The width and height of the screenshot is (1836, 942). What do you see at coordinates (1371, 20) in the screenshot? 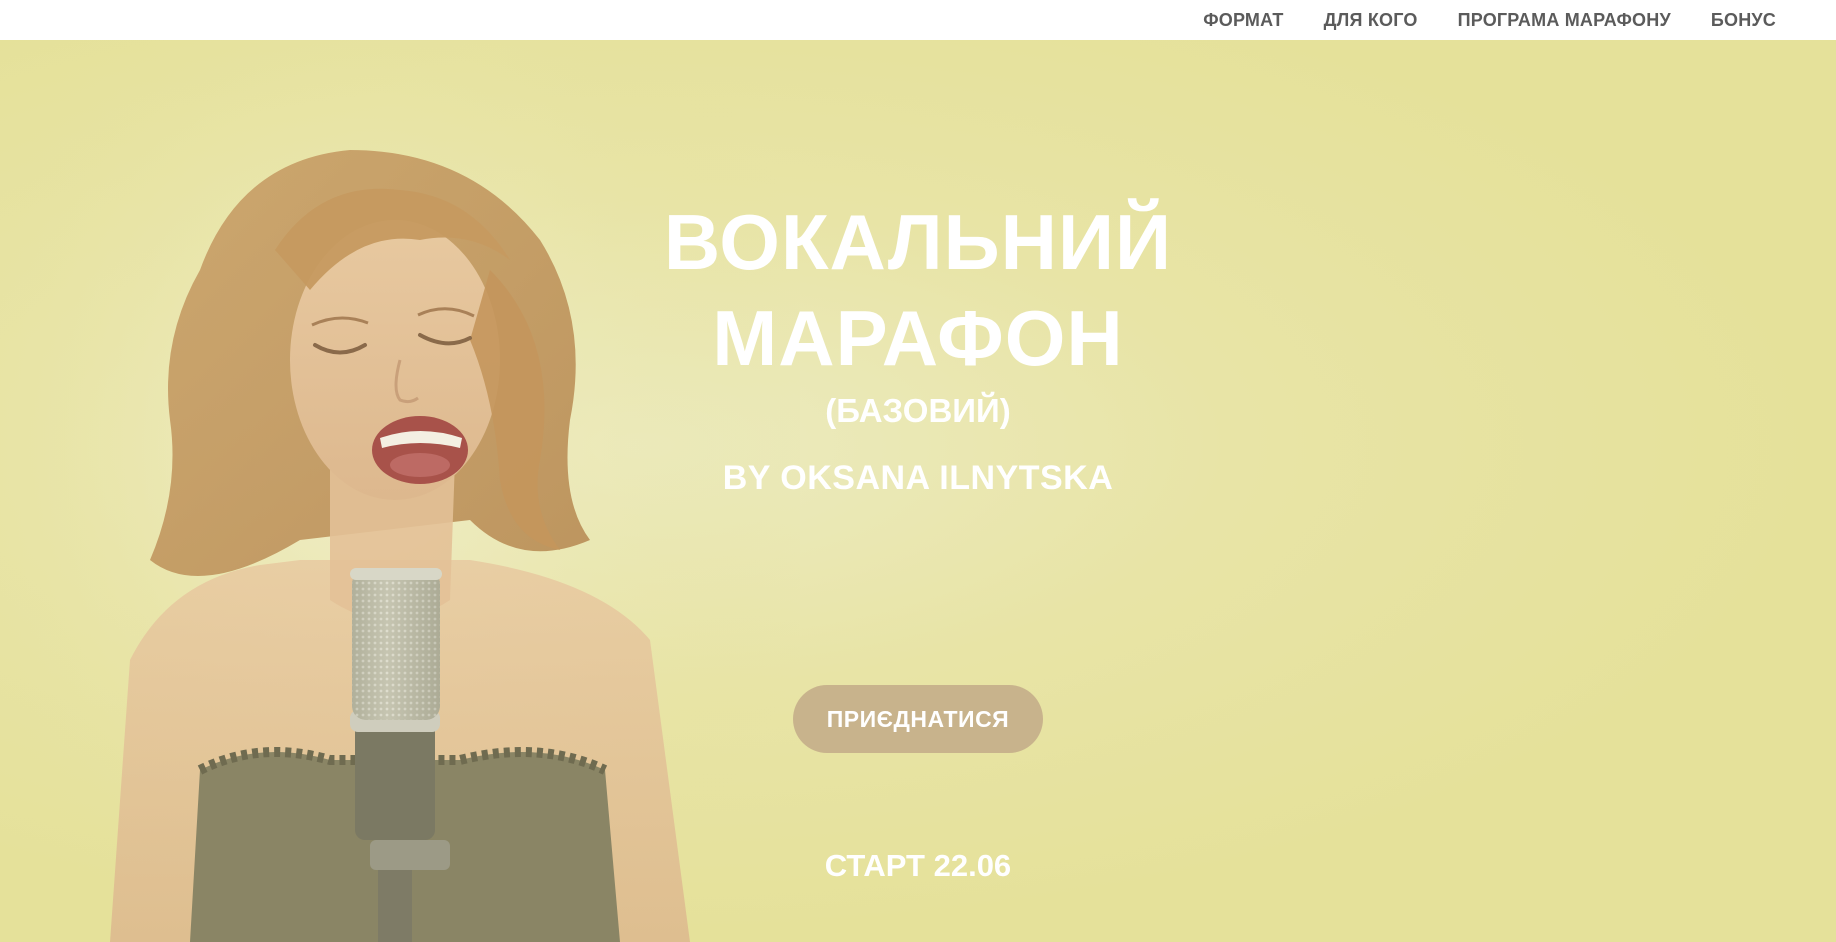
I see `nav-link-for-whom: ДЛЯ КОГО` at bounding box center [1371, 20].